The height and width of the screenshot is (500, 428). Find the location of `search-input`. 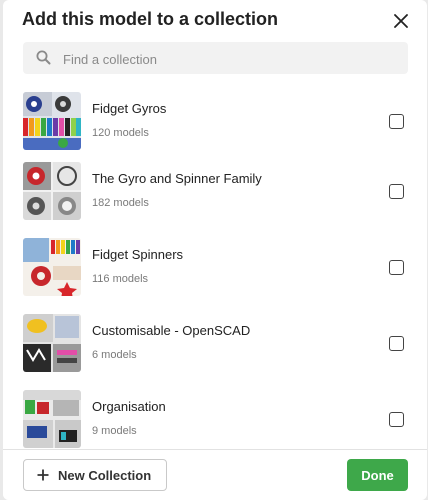

search-input is located at coordinates (228, 59).